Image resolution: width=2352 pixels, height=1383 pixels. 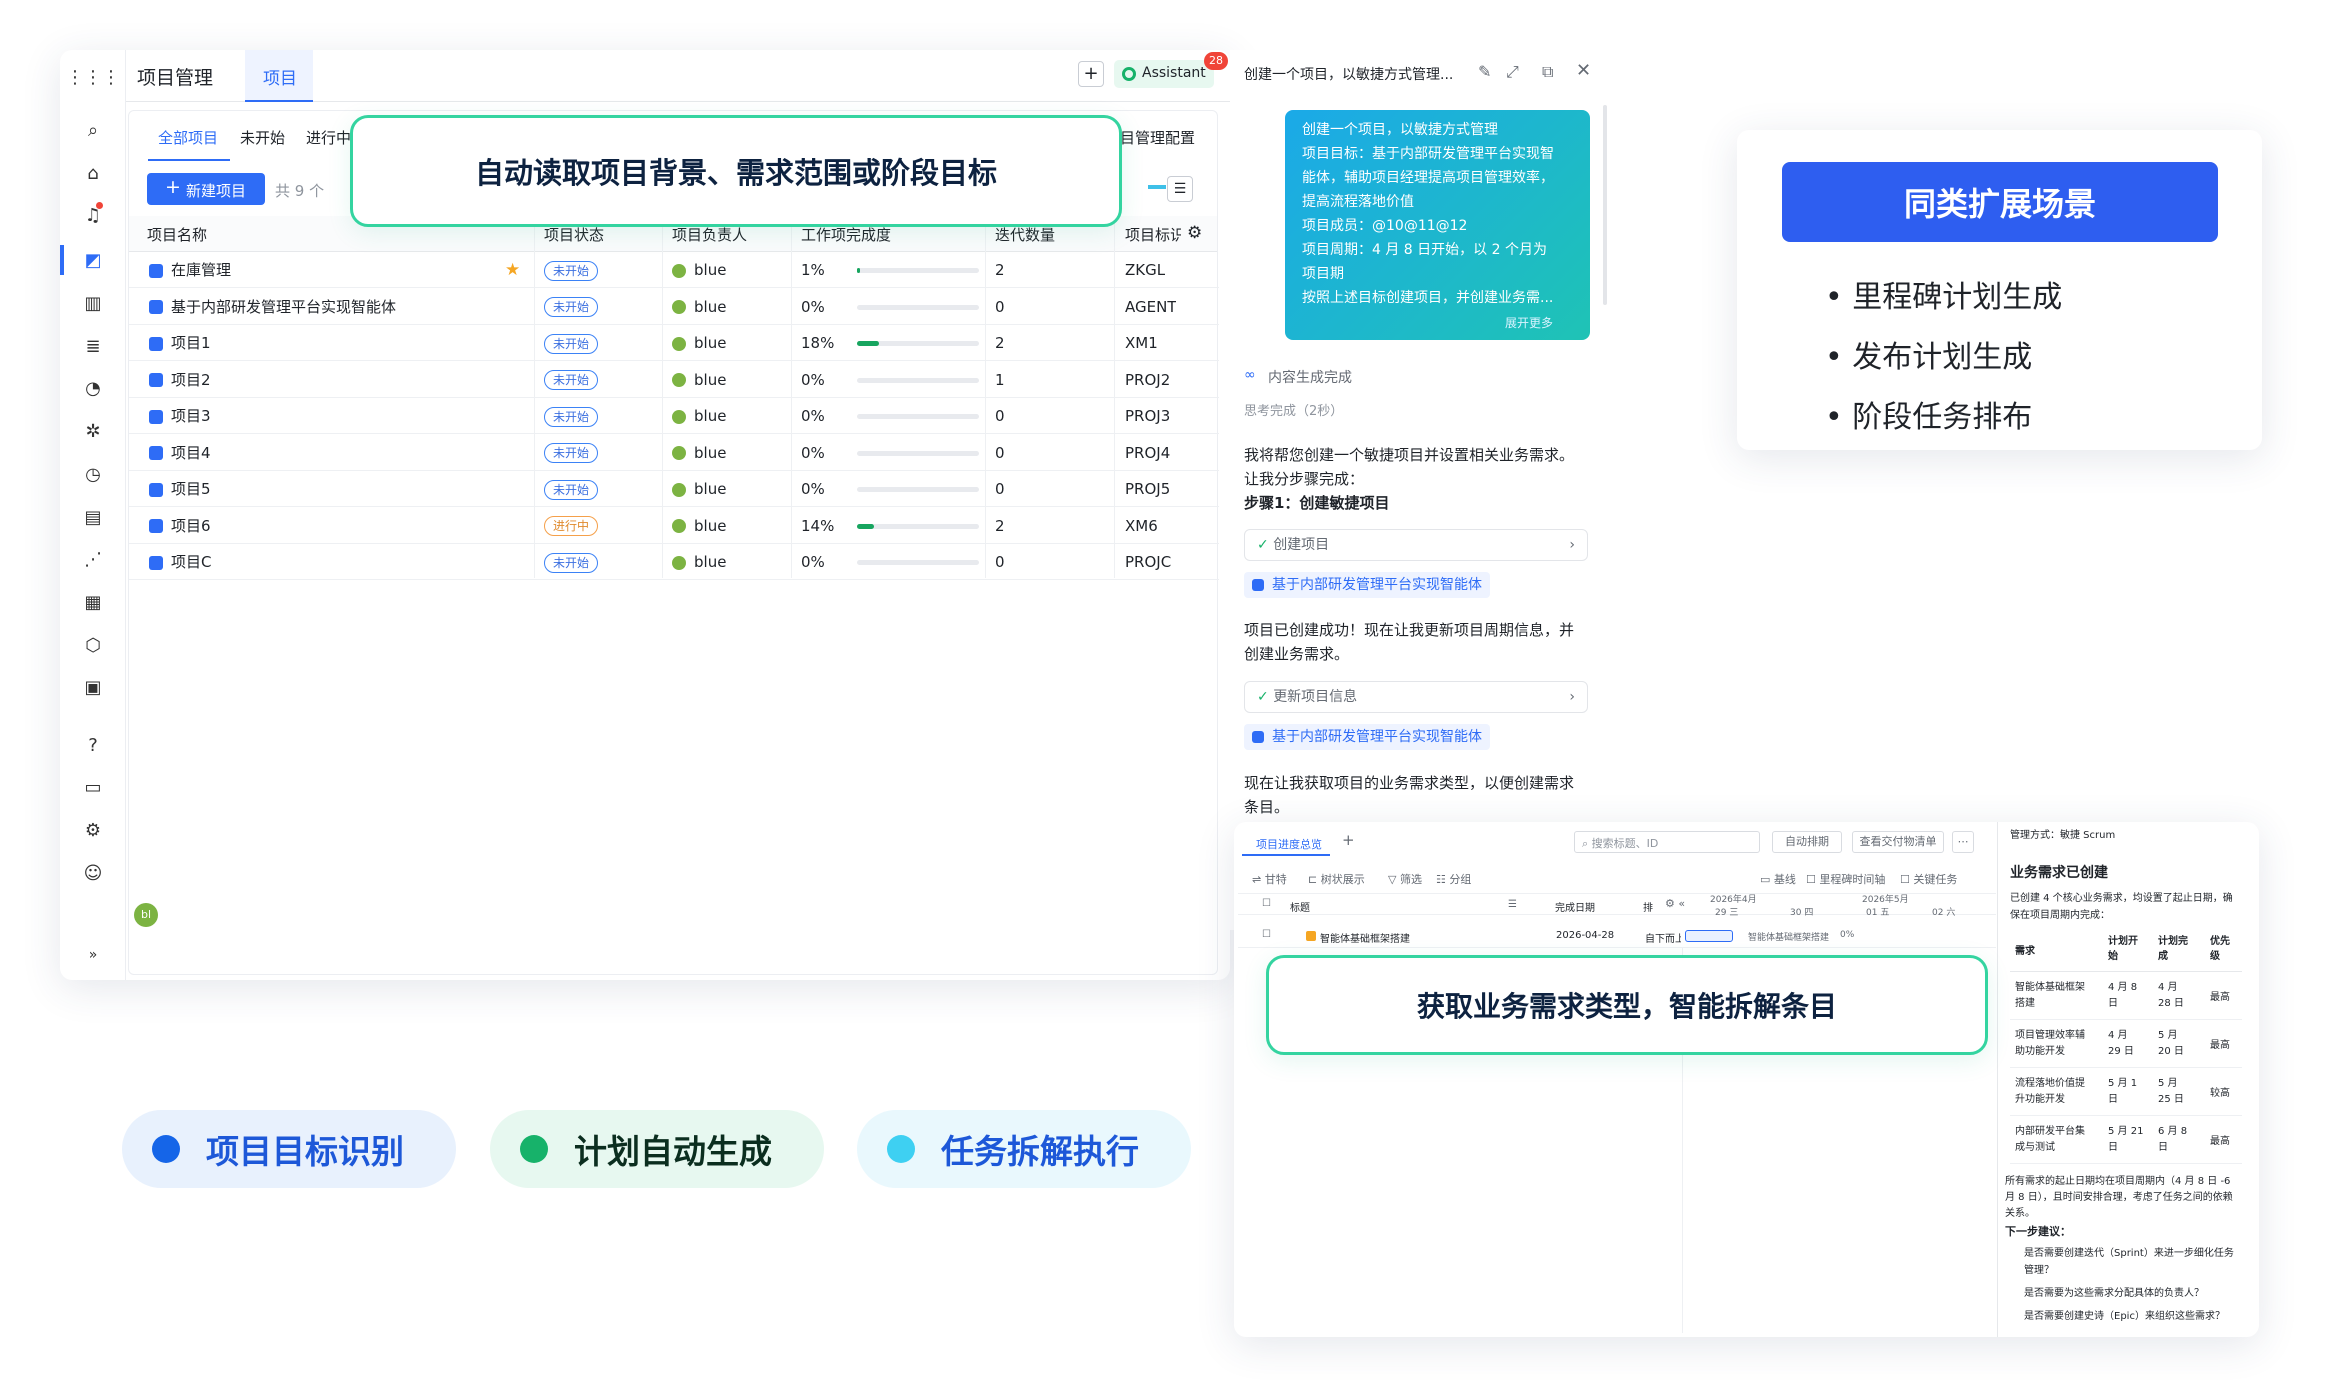 What do you see at coordinates (1365, 937) in the screenshot?
I see `task-title: 智能体基础框架搭建` at bounding box center [1365, 937].